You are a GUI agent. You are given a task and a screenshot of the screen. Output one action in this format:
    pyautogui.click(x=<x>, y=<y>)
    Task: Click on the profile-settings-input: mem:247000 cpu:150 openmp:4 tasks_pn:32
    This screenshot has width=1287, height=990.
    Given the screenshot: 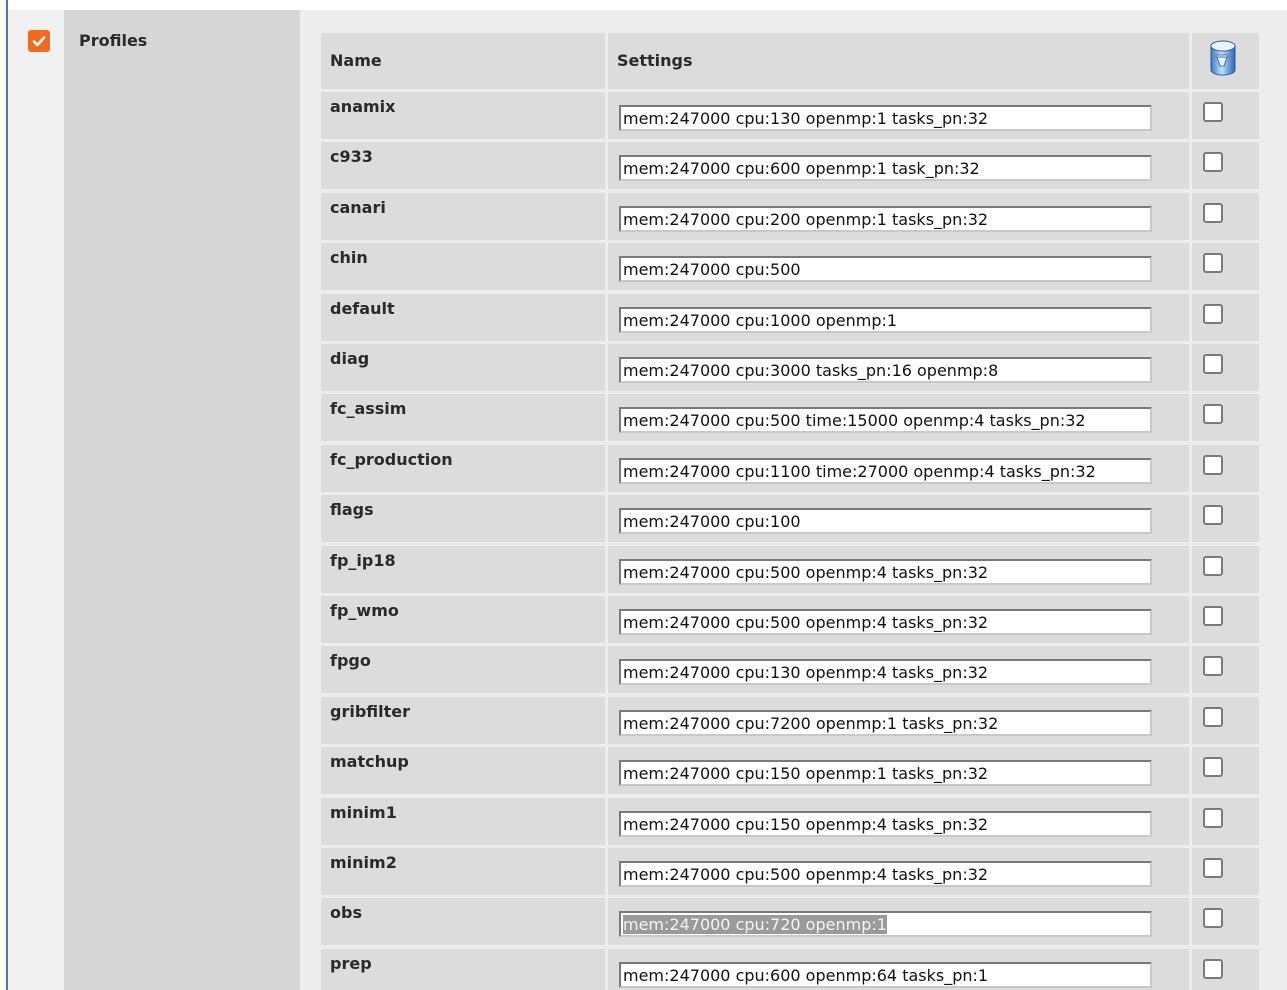 What is the action you would take?
    pyautogui.click(x=885, y=824)
    